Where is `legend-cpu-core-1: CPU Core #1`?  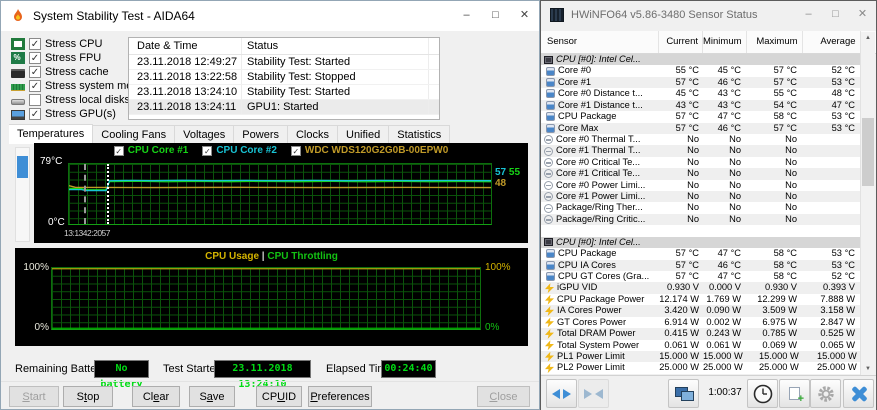
legend-cpu-core-1: CPU Core #1 is located at coordinates (150, 151).